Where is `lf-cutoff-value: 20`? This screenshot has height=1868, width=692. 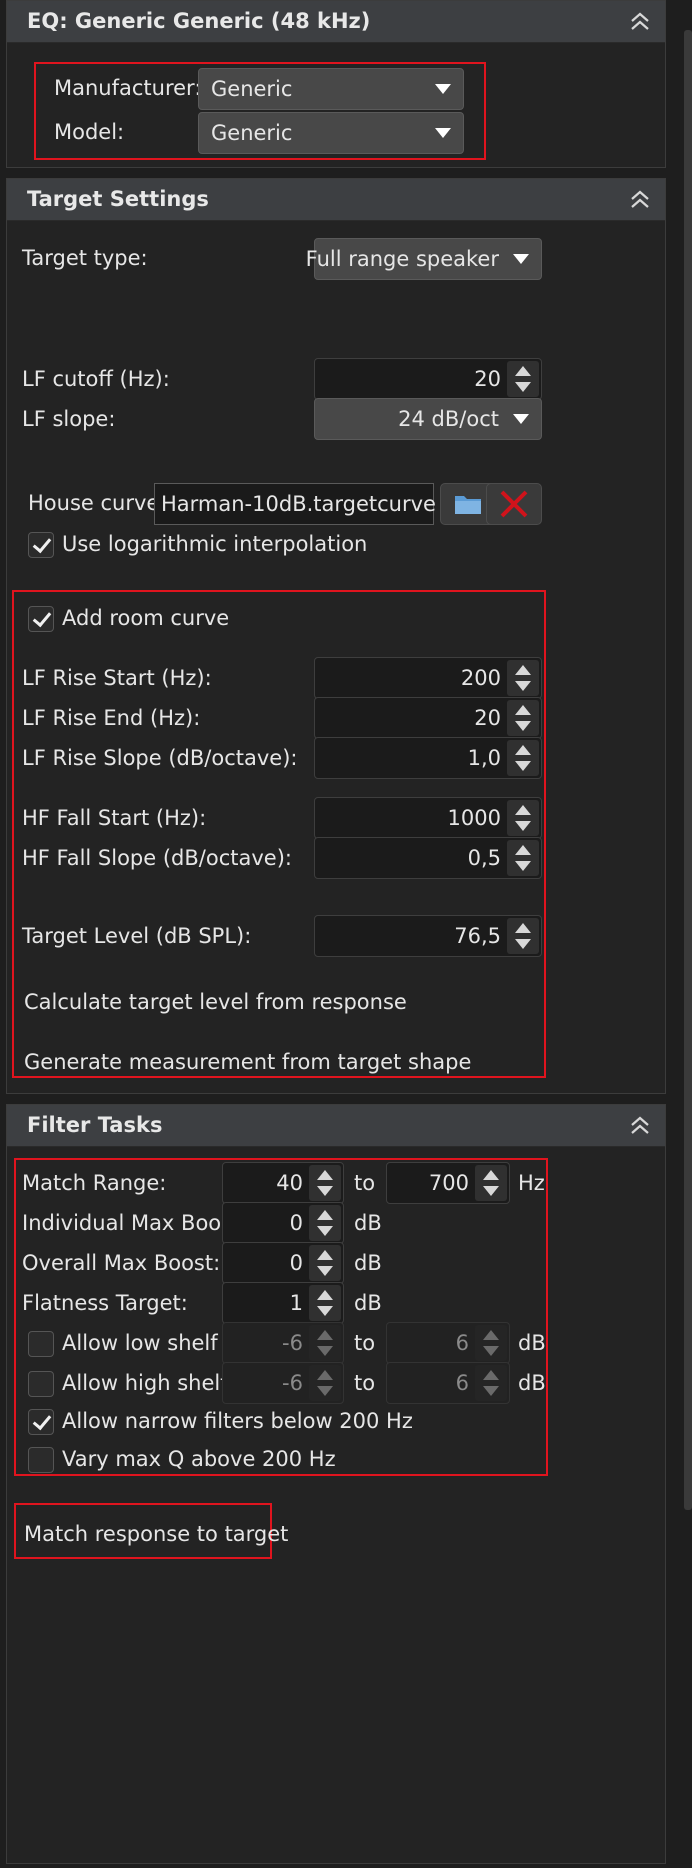 lf-cutoff-value: 20 is located at coordinates (487, 379).